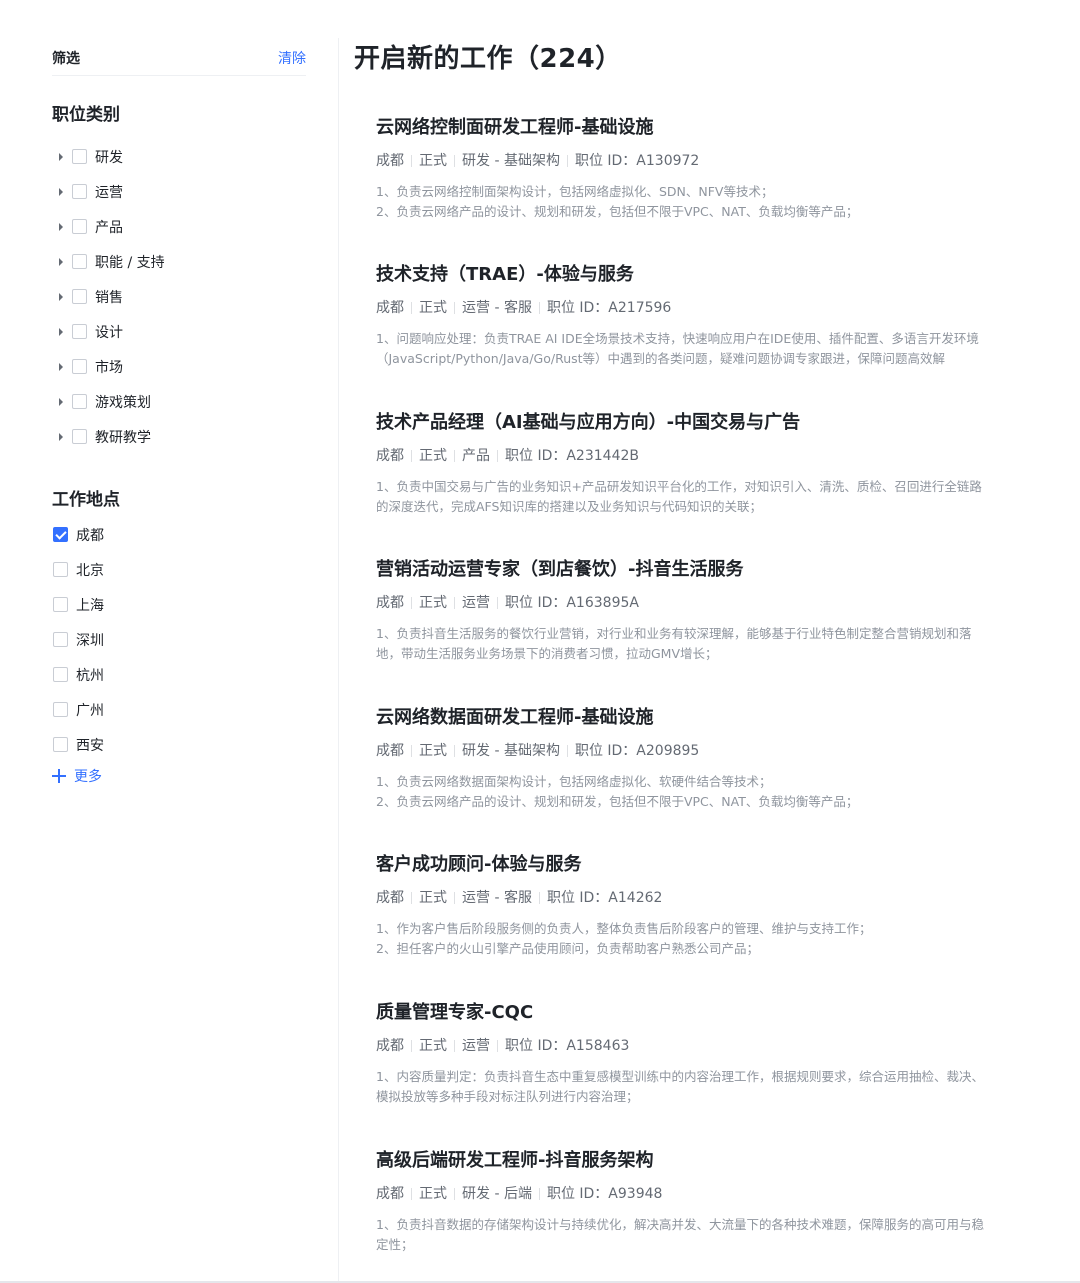  I want to click on location-item-hangzhou: 杭州, so click(182, 674).